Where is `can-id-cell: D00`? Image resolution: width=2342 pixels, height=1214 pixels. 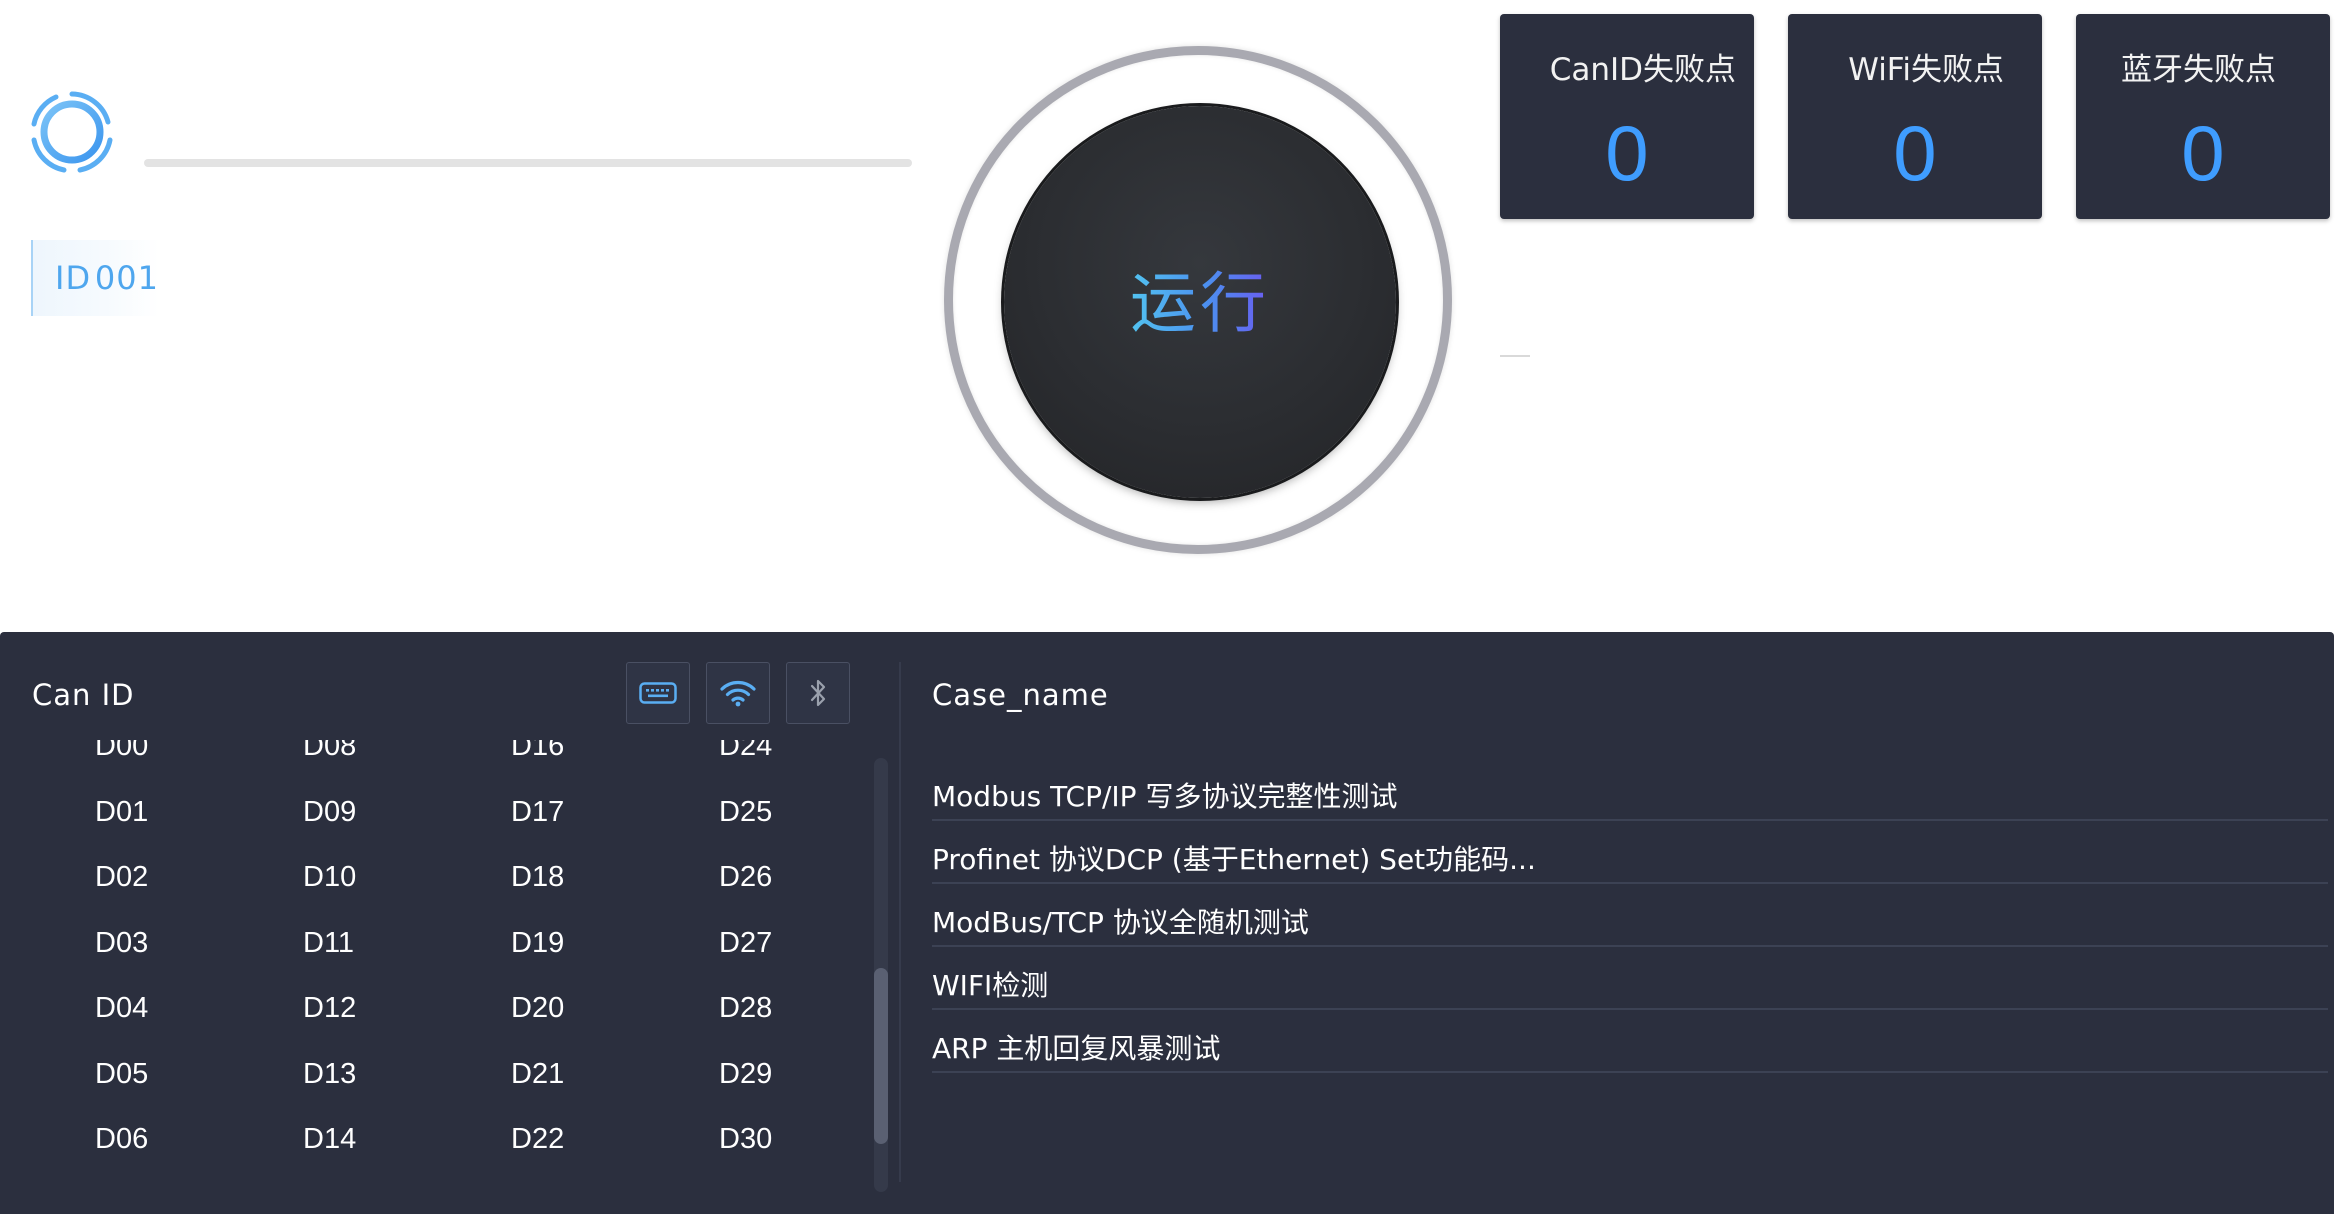 can-id-cell: D00 is located at coordinates (121, 751).